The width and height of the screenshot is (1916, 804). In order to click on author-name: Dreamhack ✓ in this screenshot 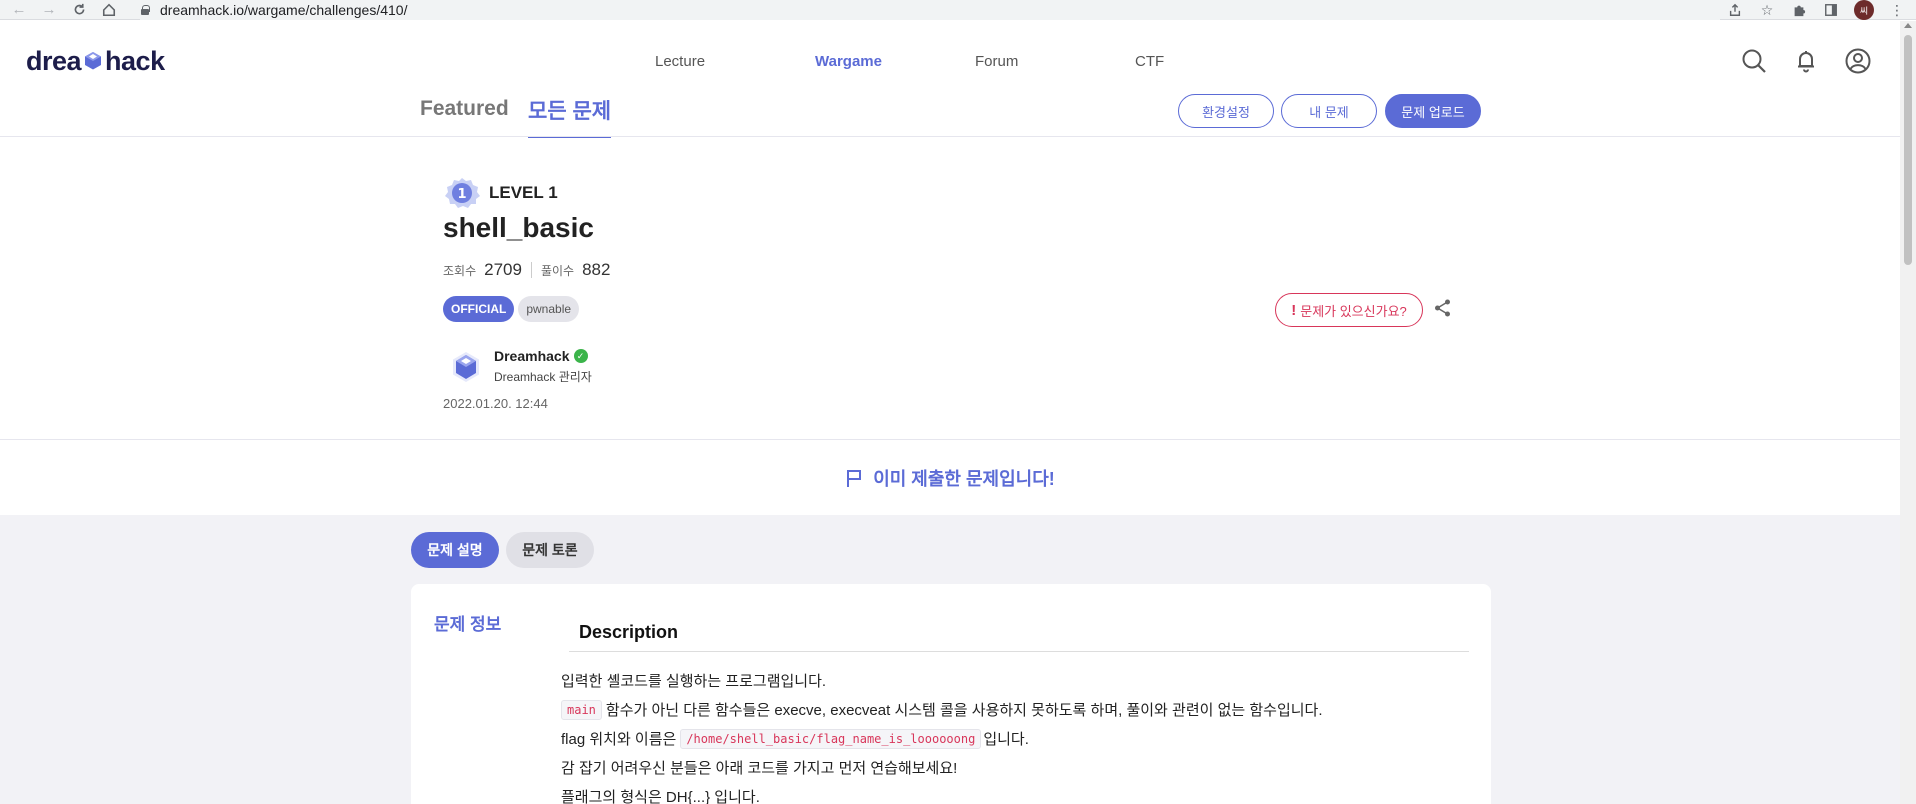, I will do `click(543, 356)`.